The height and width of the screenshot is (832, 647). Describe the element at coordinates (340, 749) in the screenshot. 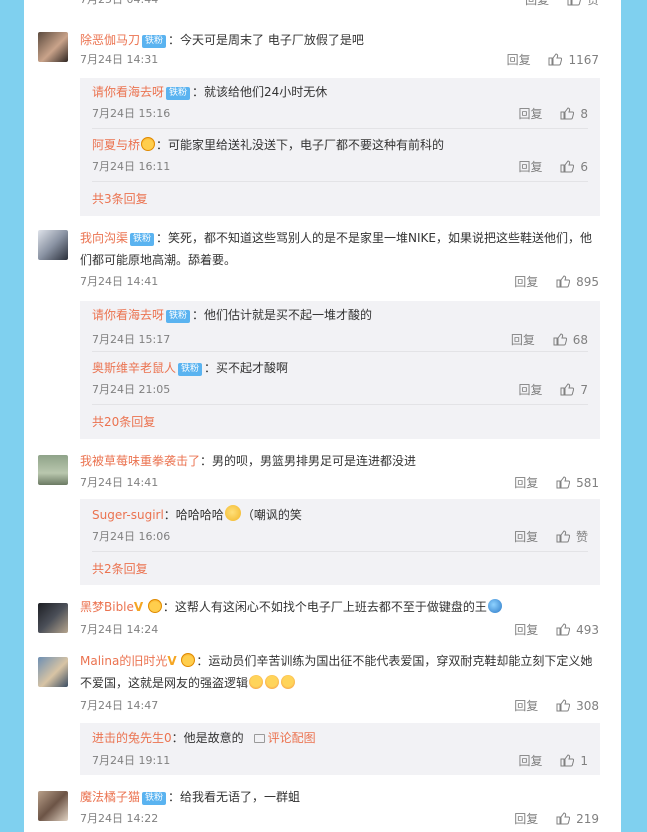

I see `reply-box: 进击的兔先生0：他是故意的 评论配图 7月24日 19:11 回复 1` at that location.